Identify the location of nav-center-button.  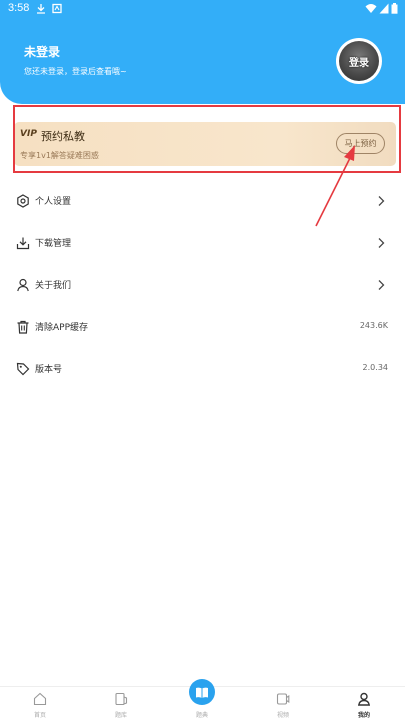
(202, 692).